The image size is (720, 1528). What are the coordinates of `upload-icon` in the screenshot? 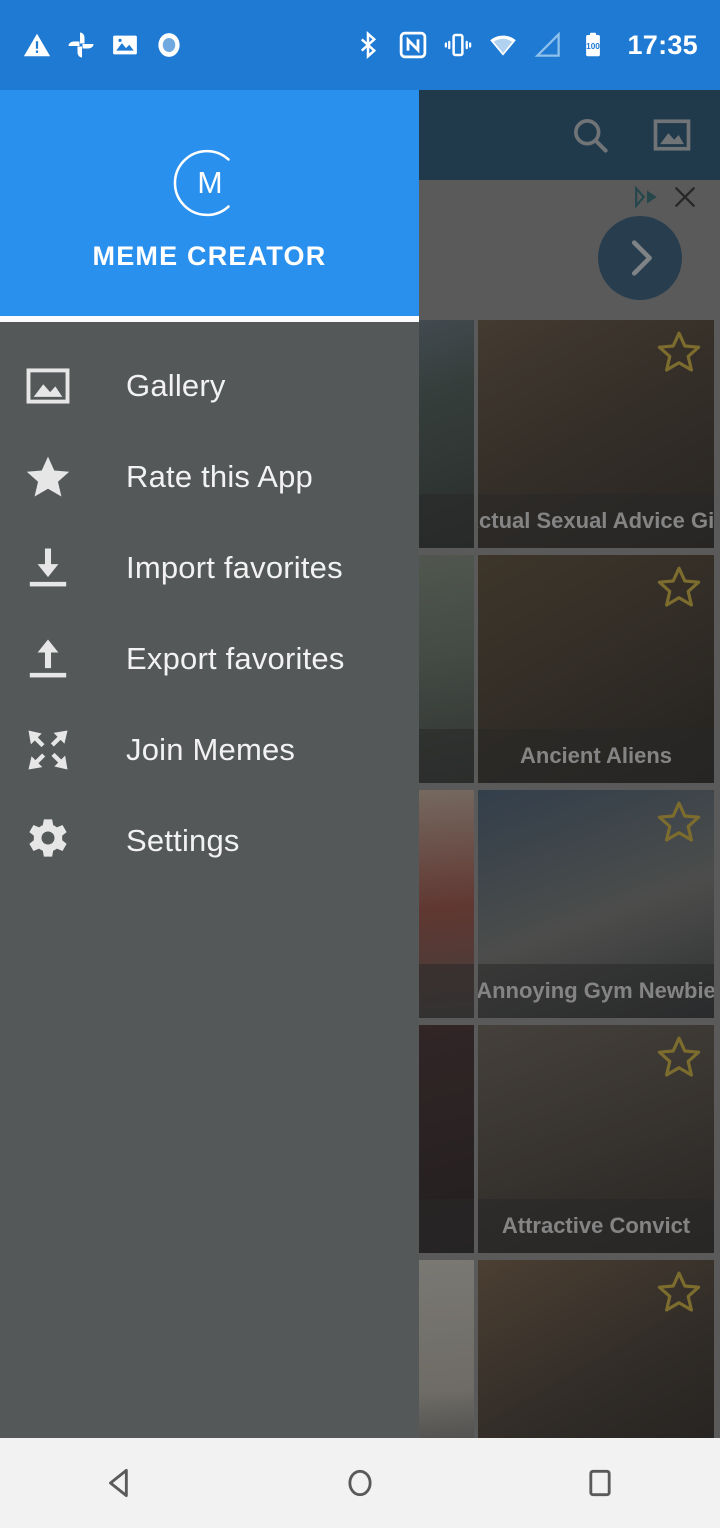 It's located at (48, 658).